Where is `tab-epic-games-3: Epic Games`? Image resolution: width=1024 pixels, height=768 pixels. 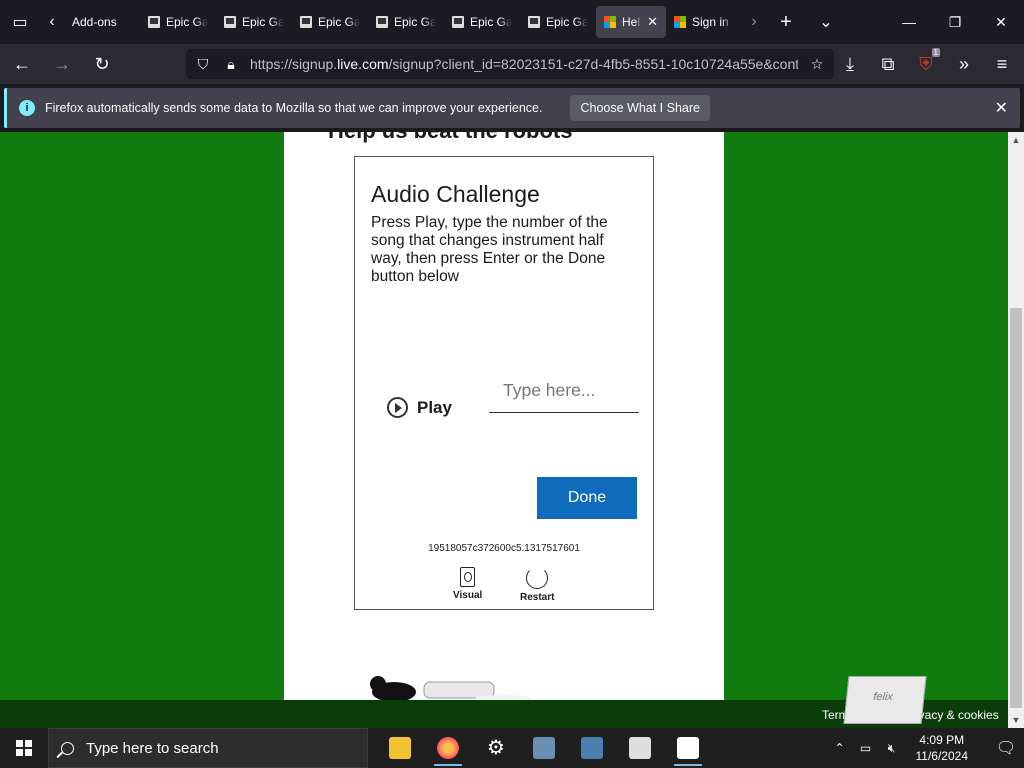
tab-epic-games-3: Epic Games is located at coordinates (330, 22).